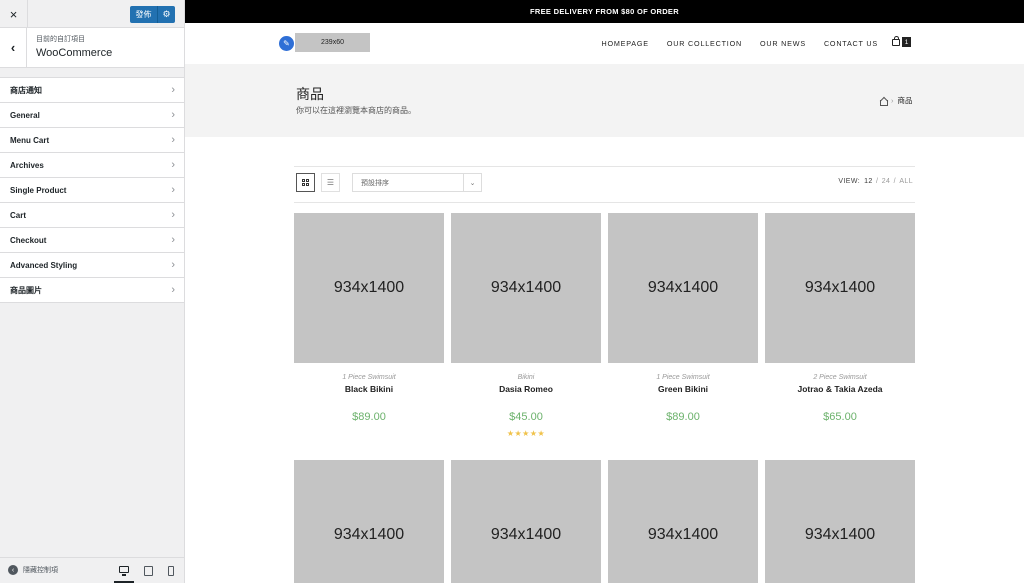  I want to click on page-title: 商品, so click(310, 94).